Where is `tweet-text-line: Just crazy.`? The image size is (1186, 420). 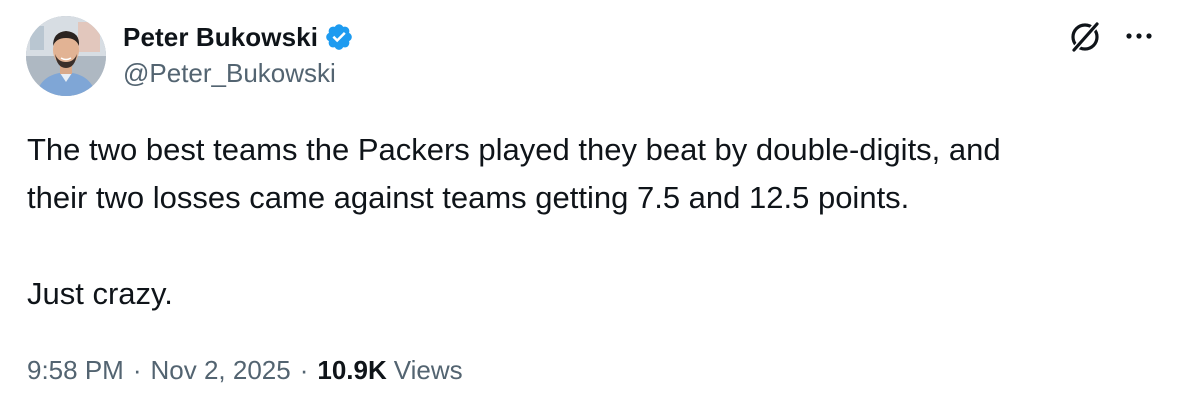
tweet-text-line: Just crazy. is located at coordinates (100, 293).